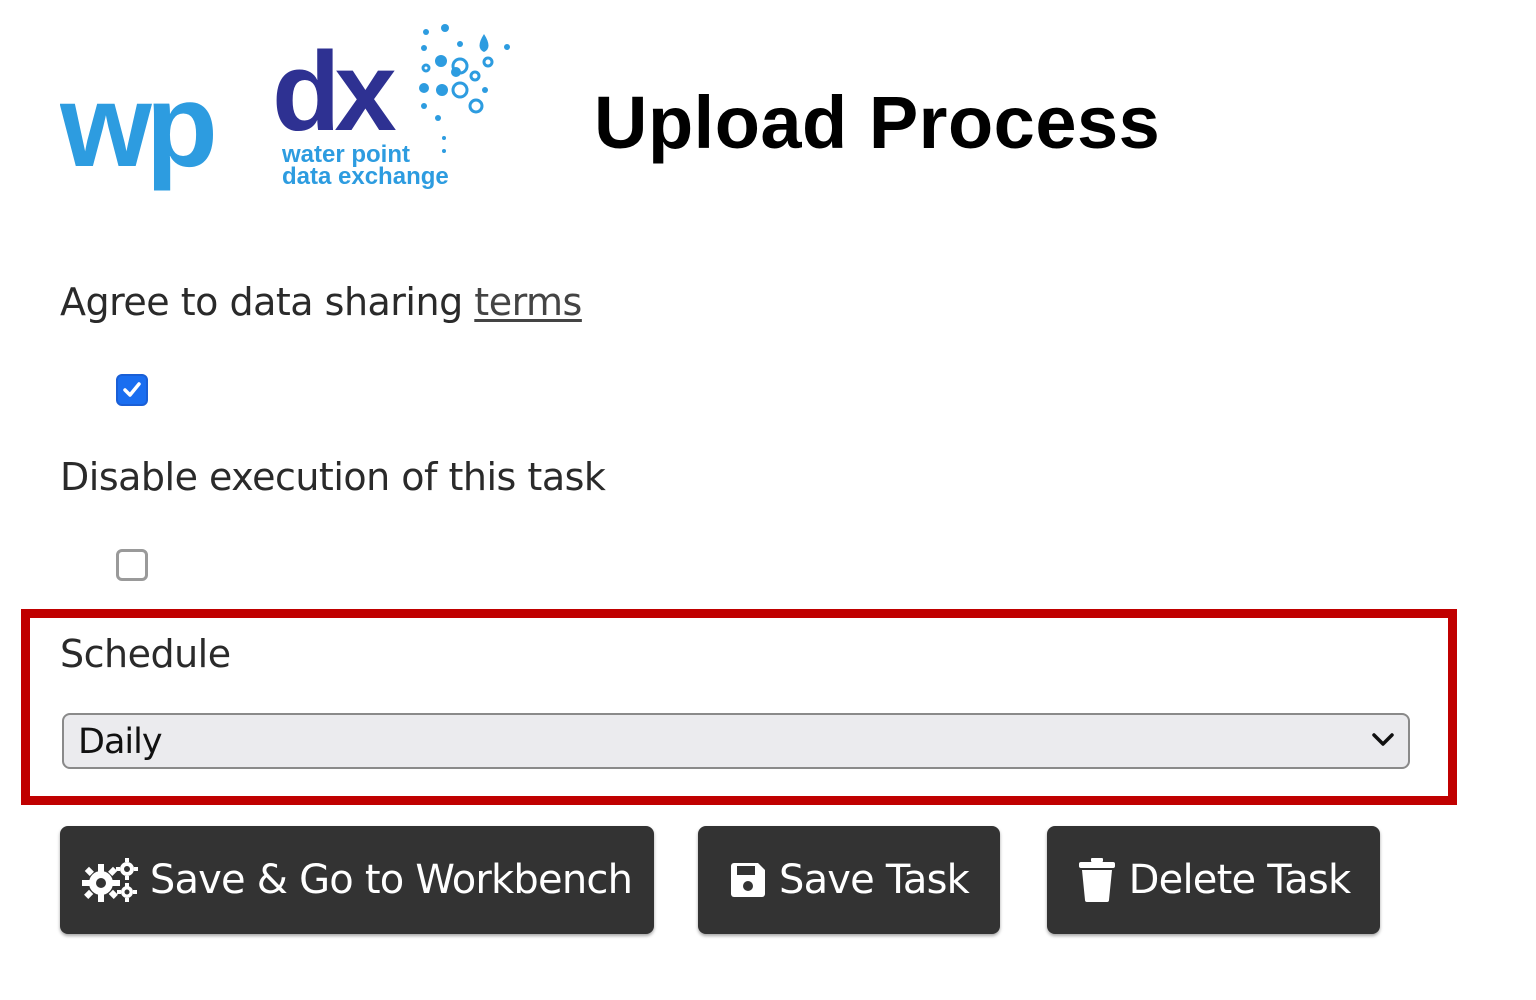 This screenshot has width=1536, height=1000. What do you see at coordinates (877, 122) in the screenshot?
I see `page-title: Upload Process` at bounding box center [877, 122].